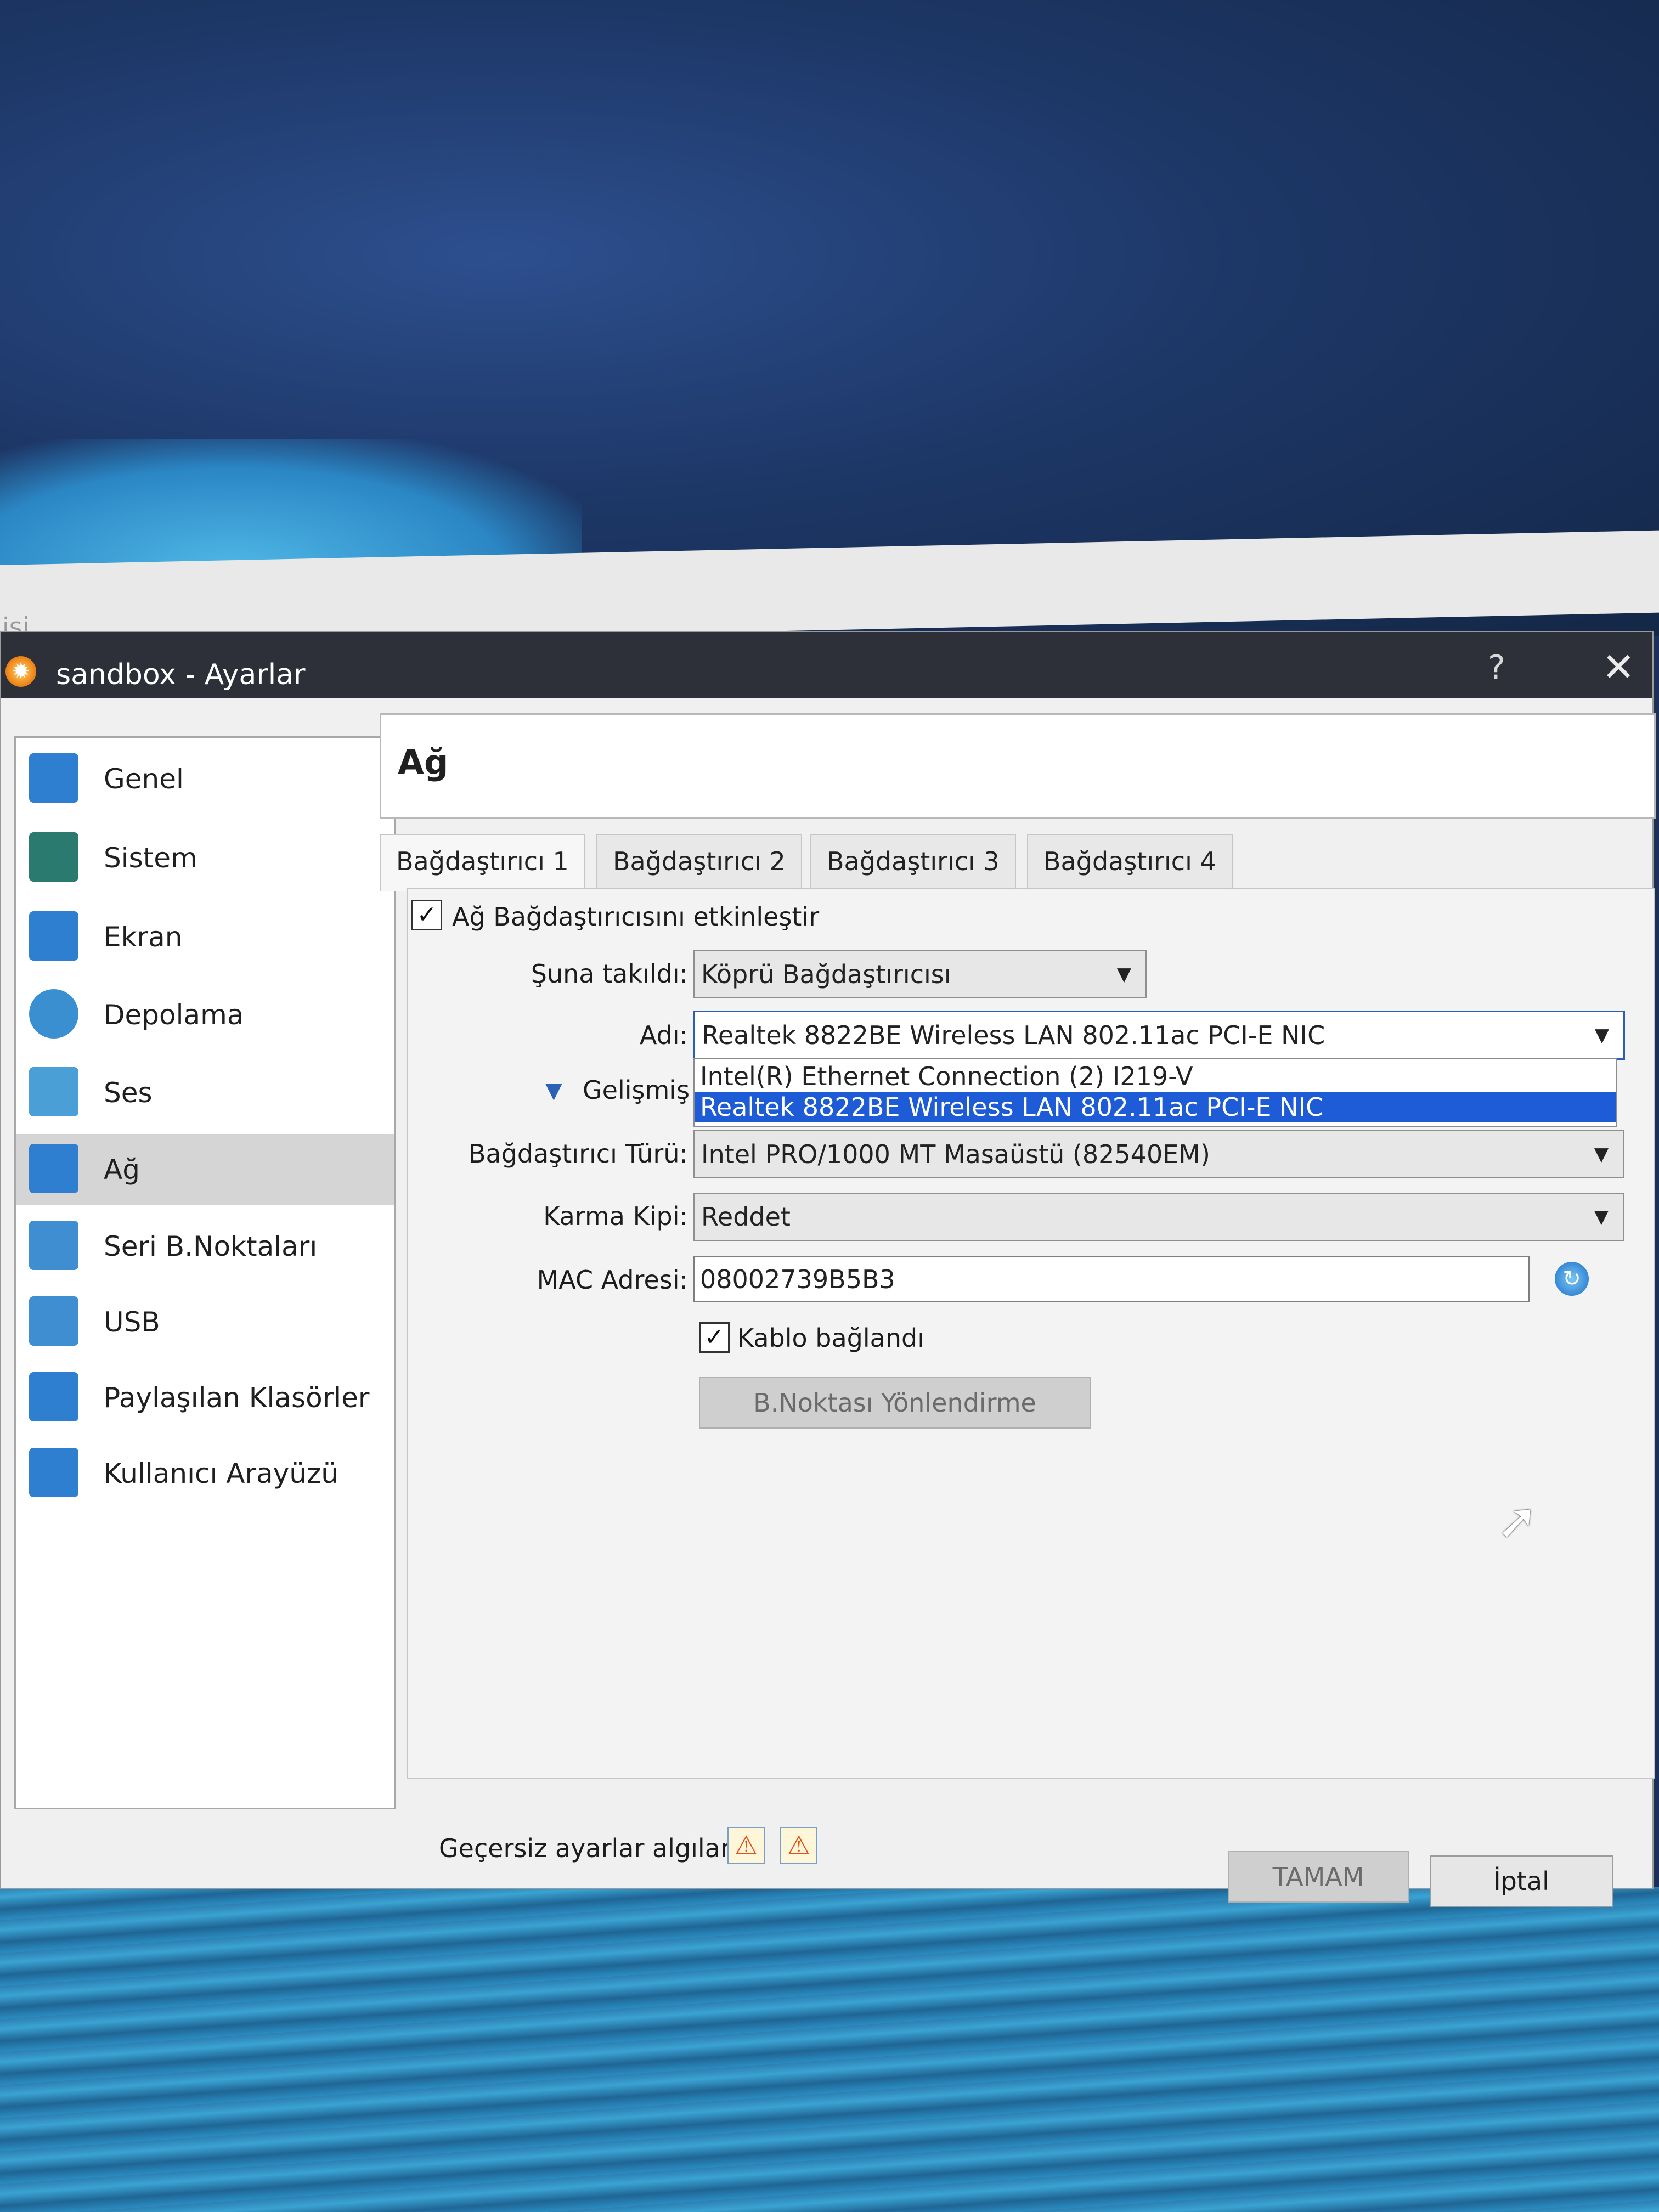 This screenshot has width=1659, height=2212. What do you see at coordinates (612, 1280) in the screenshot?
I see `mac-address-label: MAC Adresi:` at bounding box center [612, 1280].